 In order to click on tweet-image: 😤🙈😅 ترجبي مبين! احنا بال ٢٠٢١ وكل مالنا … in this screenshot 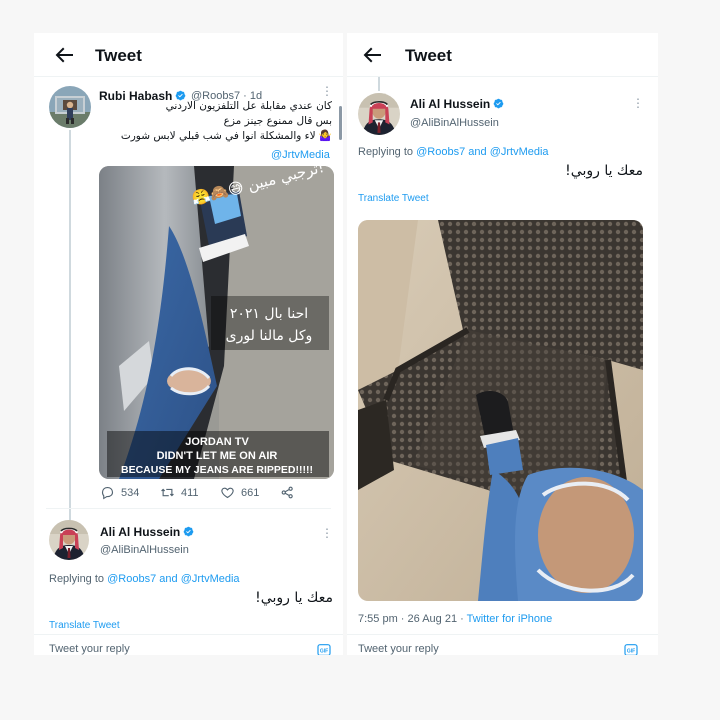, I will do `click(216, 322)`.